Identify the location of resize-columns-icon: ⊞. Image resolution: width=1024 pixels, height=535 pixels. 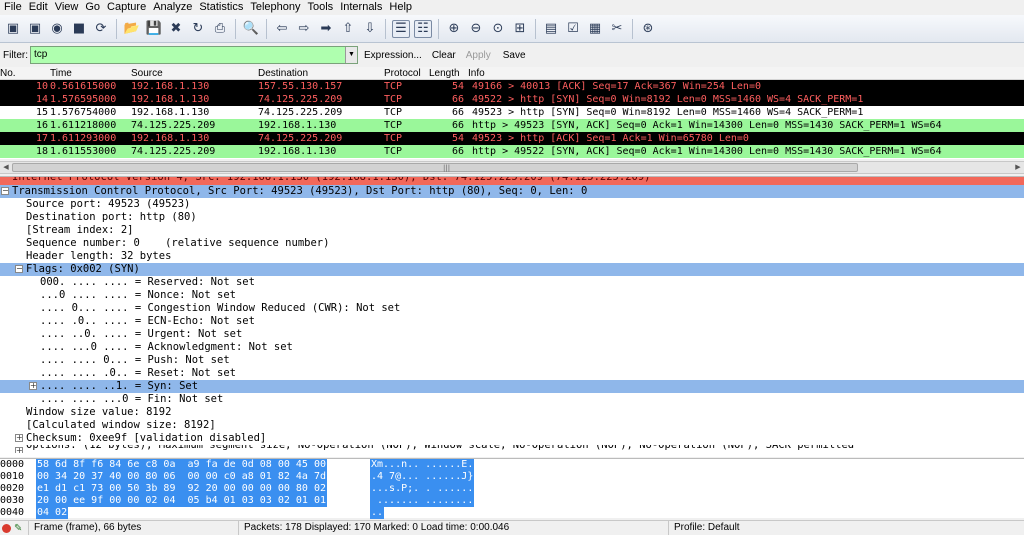
(520, 29).